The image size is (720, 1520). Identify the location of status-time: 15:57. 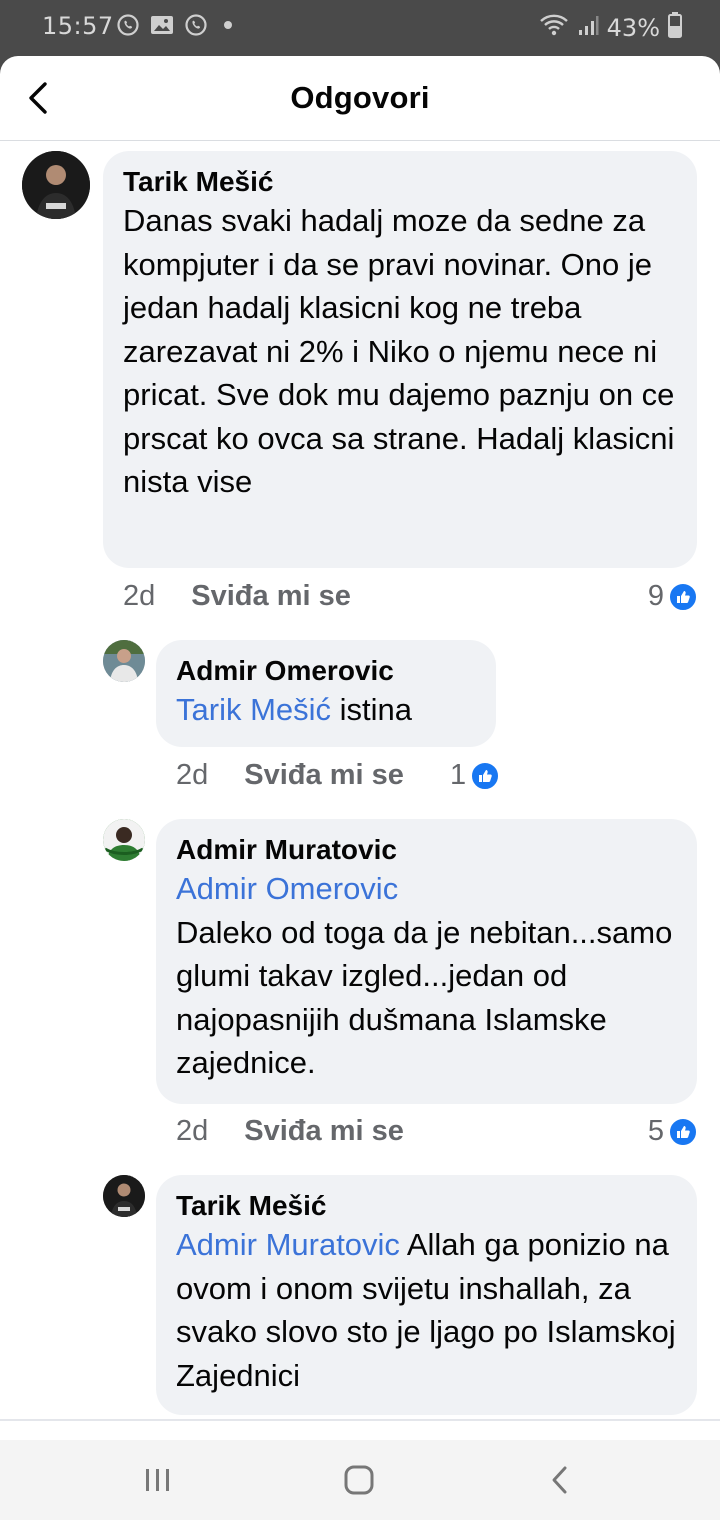
(78, 26).